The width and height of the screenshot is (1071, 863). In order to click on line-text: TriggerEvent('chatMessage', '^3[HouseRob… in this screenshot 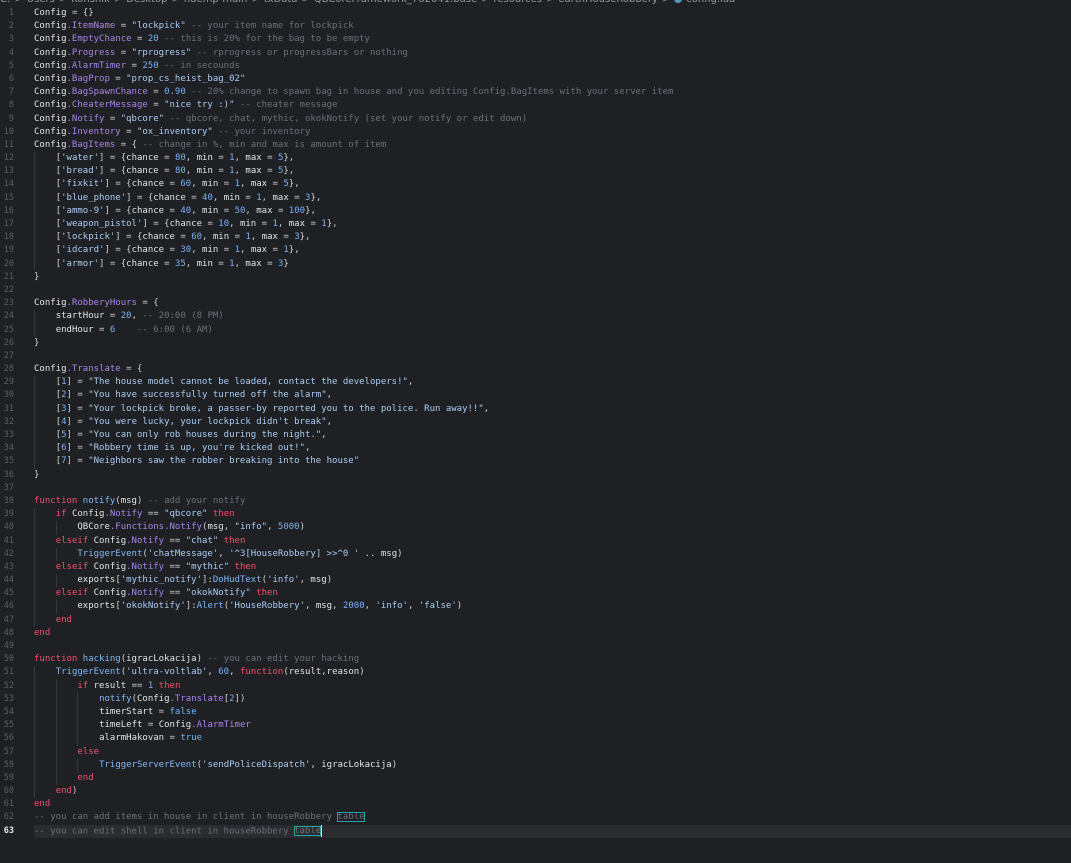, I will do `click(552, 554)`.